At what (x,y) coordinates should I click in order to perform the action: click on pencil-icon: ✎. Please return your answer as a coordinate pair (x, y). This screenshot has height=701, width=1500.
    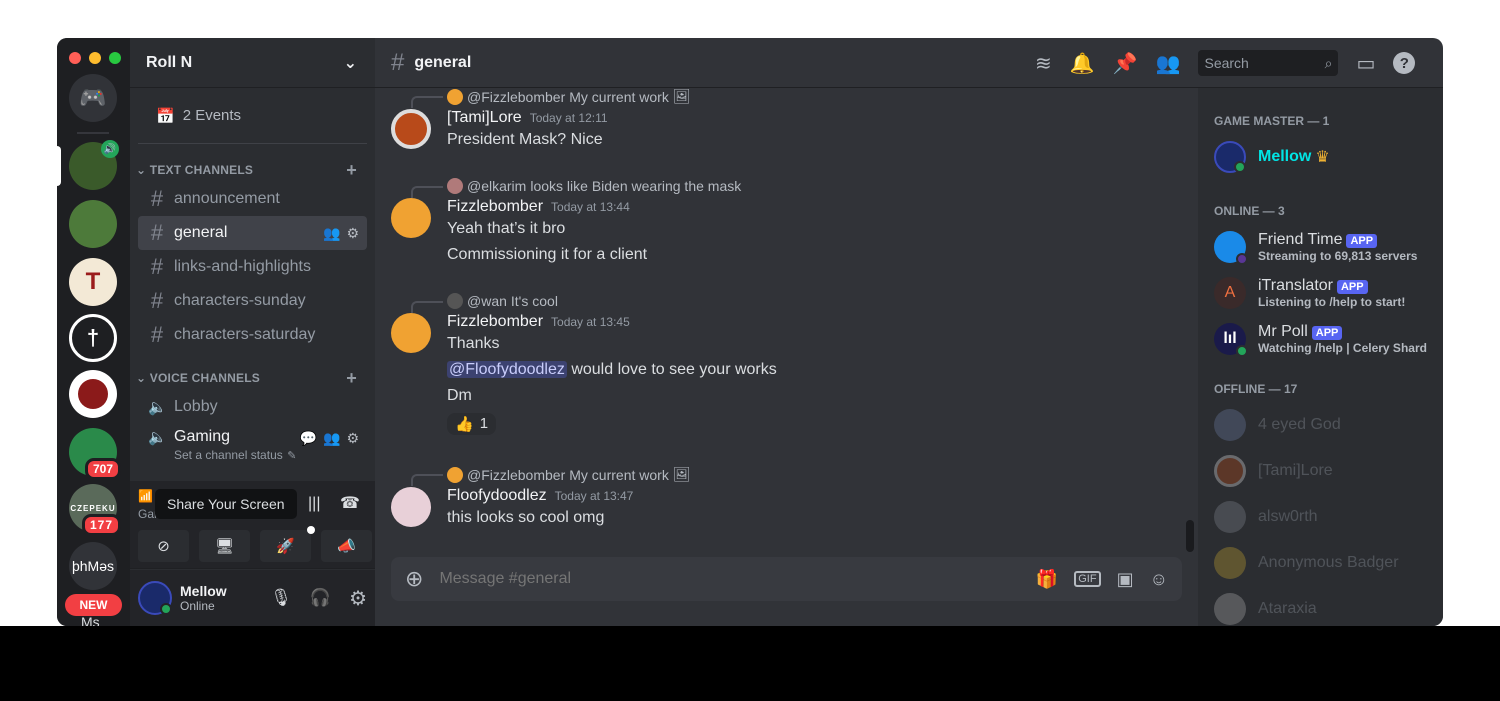
    Looking at the image, I should click on (292, 456).